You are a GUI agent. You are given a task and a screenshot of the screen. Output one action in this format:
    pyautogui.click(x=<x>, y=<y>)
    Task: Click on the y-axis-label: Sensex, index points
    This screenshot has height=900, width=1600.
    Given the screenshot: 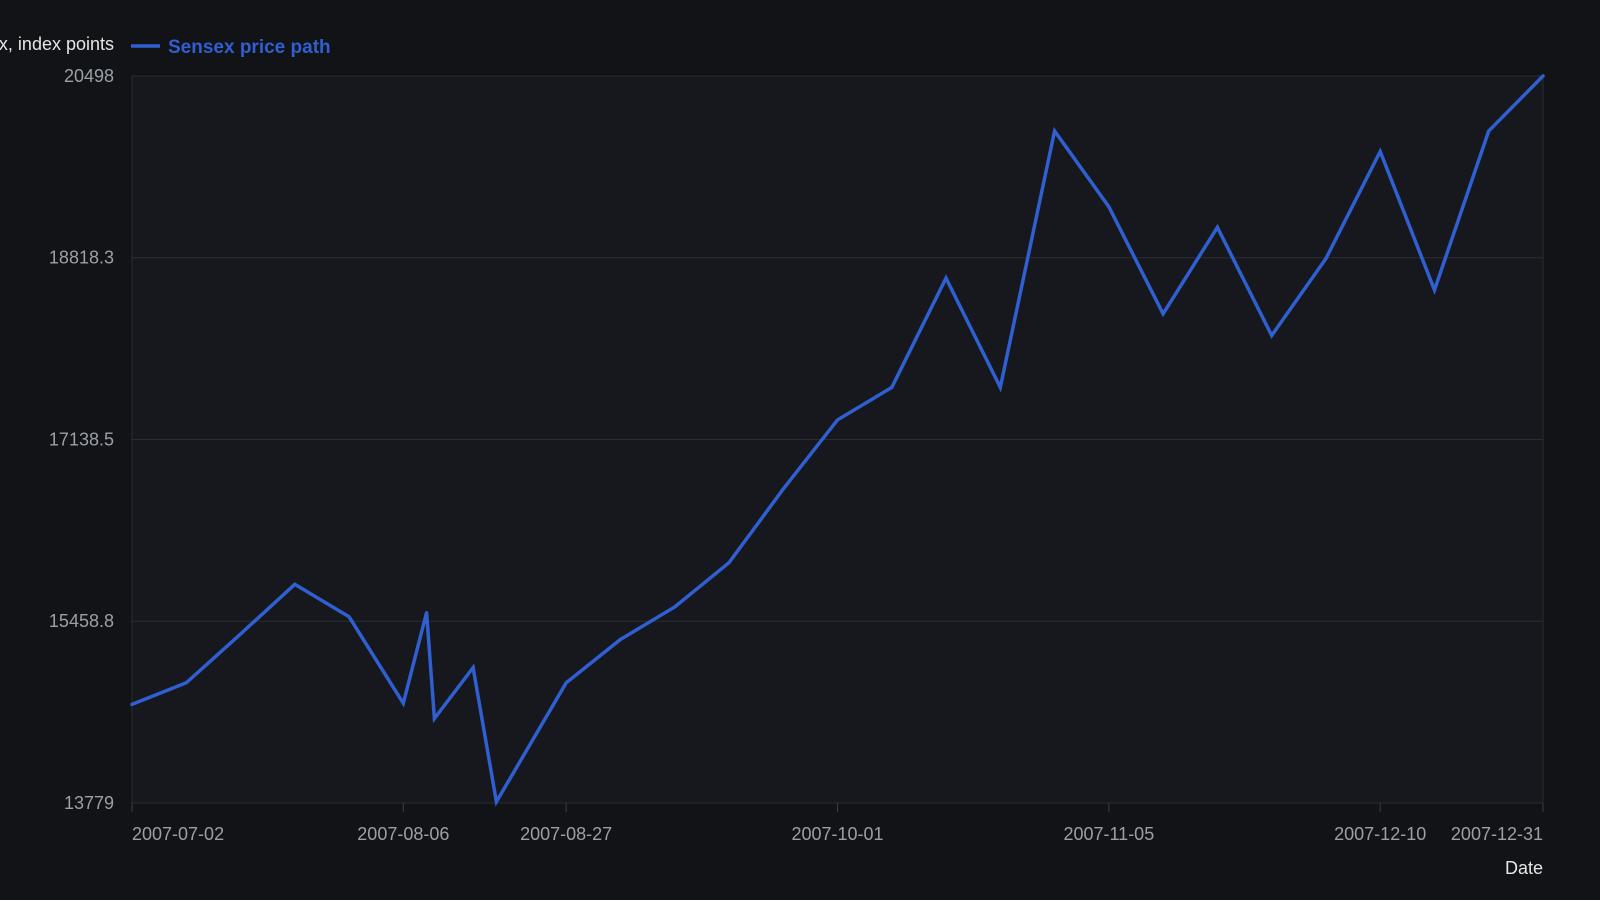 What is the action you would take?
    pyautogui.click(x=57, y=44)
    